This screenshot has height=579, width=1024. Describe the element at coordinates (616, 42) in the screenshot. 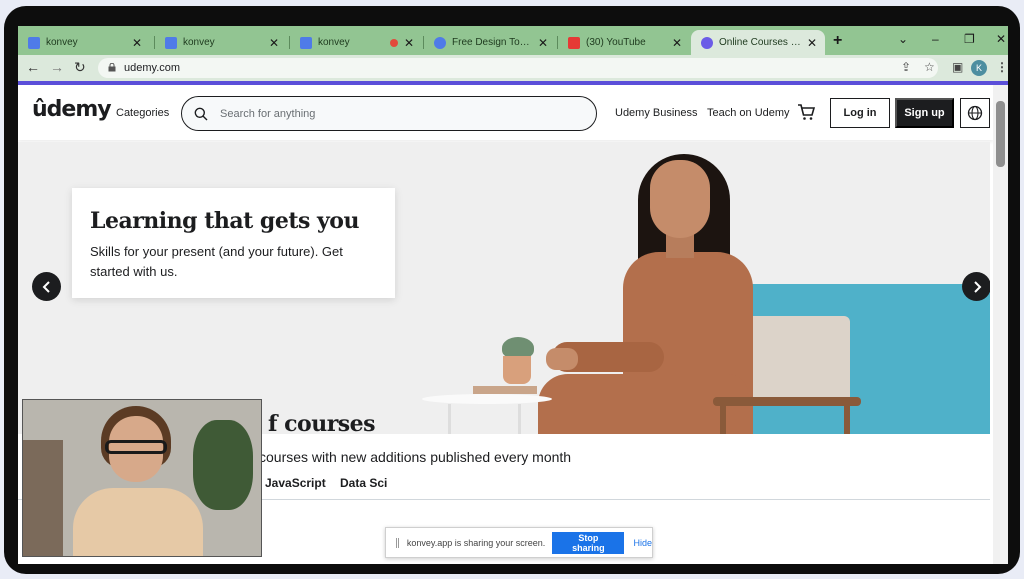

I see `tab-title: (30) YouTube` at that location.